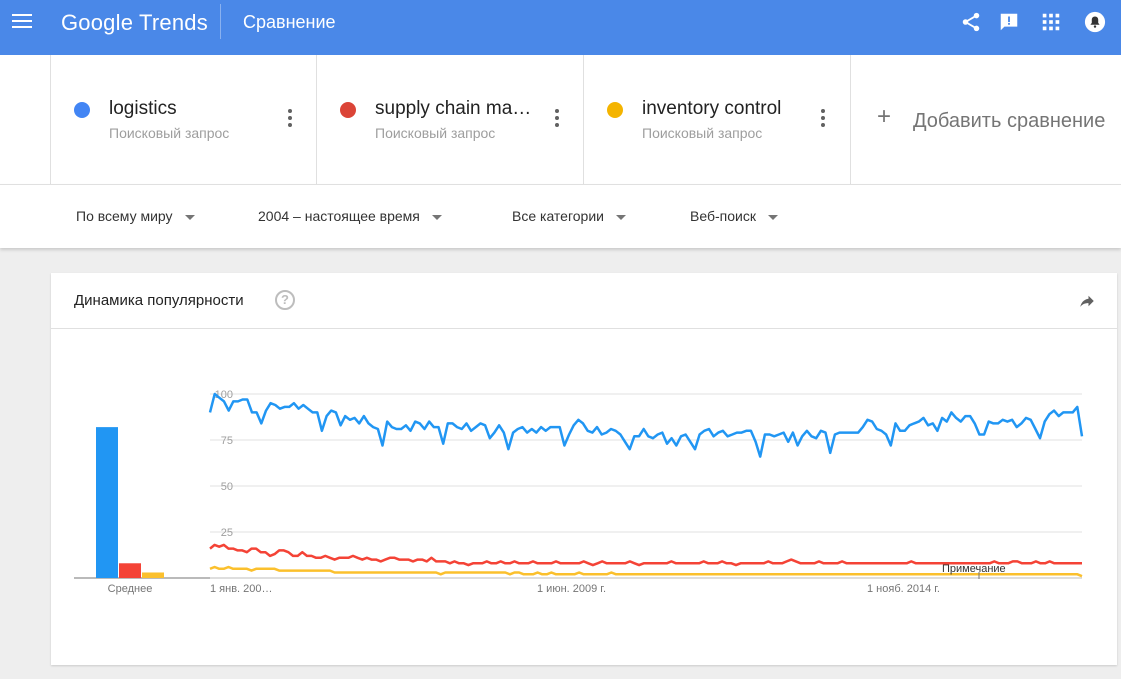  What do you see at coordinates (560, 27) in the screenshot?
I see `app-bar: Google Trends Сравнение` at bounding box center [560, 27].